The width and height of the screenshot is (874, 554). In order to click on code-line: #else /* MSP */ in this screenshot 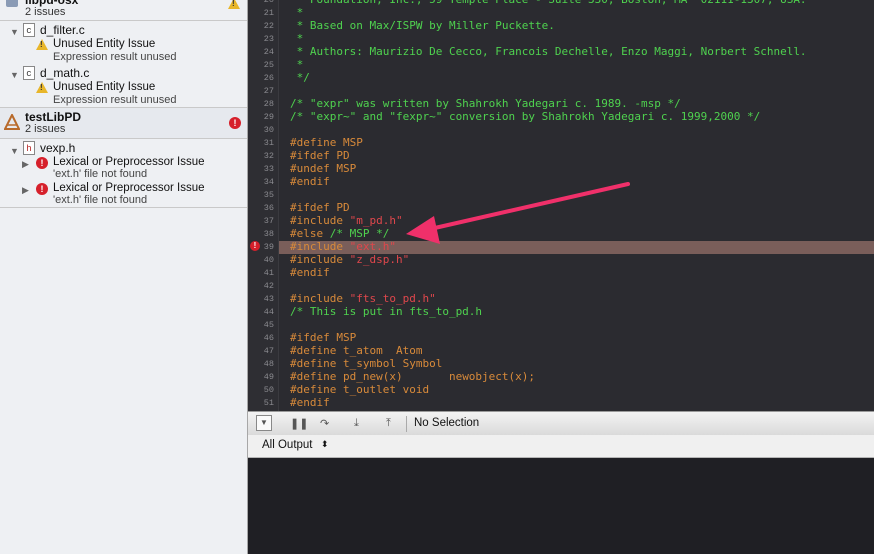, I will do `click(339, 233)`.